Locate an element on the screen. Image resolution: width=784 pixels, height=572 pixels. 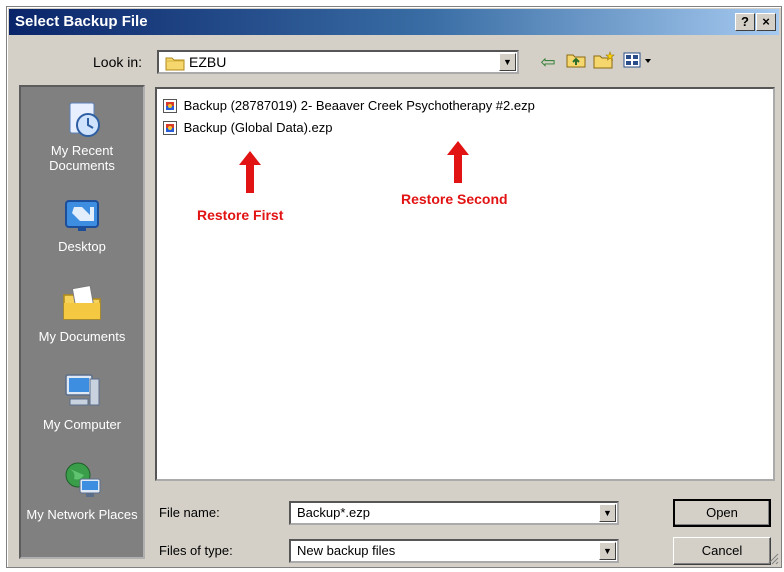
place-recent-documents: My Recent Documents is located at coordinates (82, 136).